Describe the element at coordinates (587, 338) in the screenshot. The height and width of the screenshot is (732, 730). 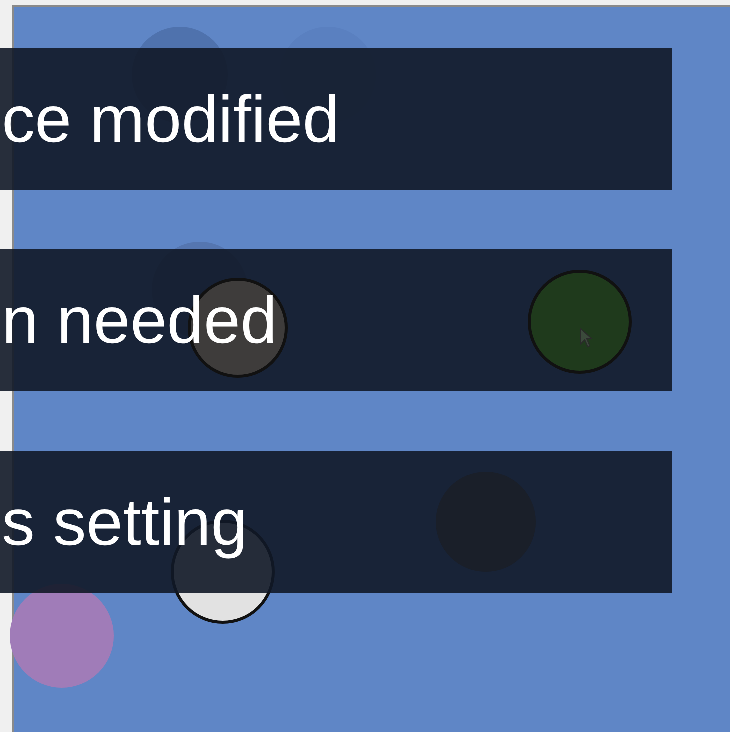
I see `pointer-icon` at that location.